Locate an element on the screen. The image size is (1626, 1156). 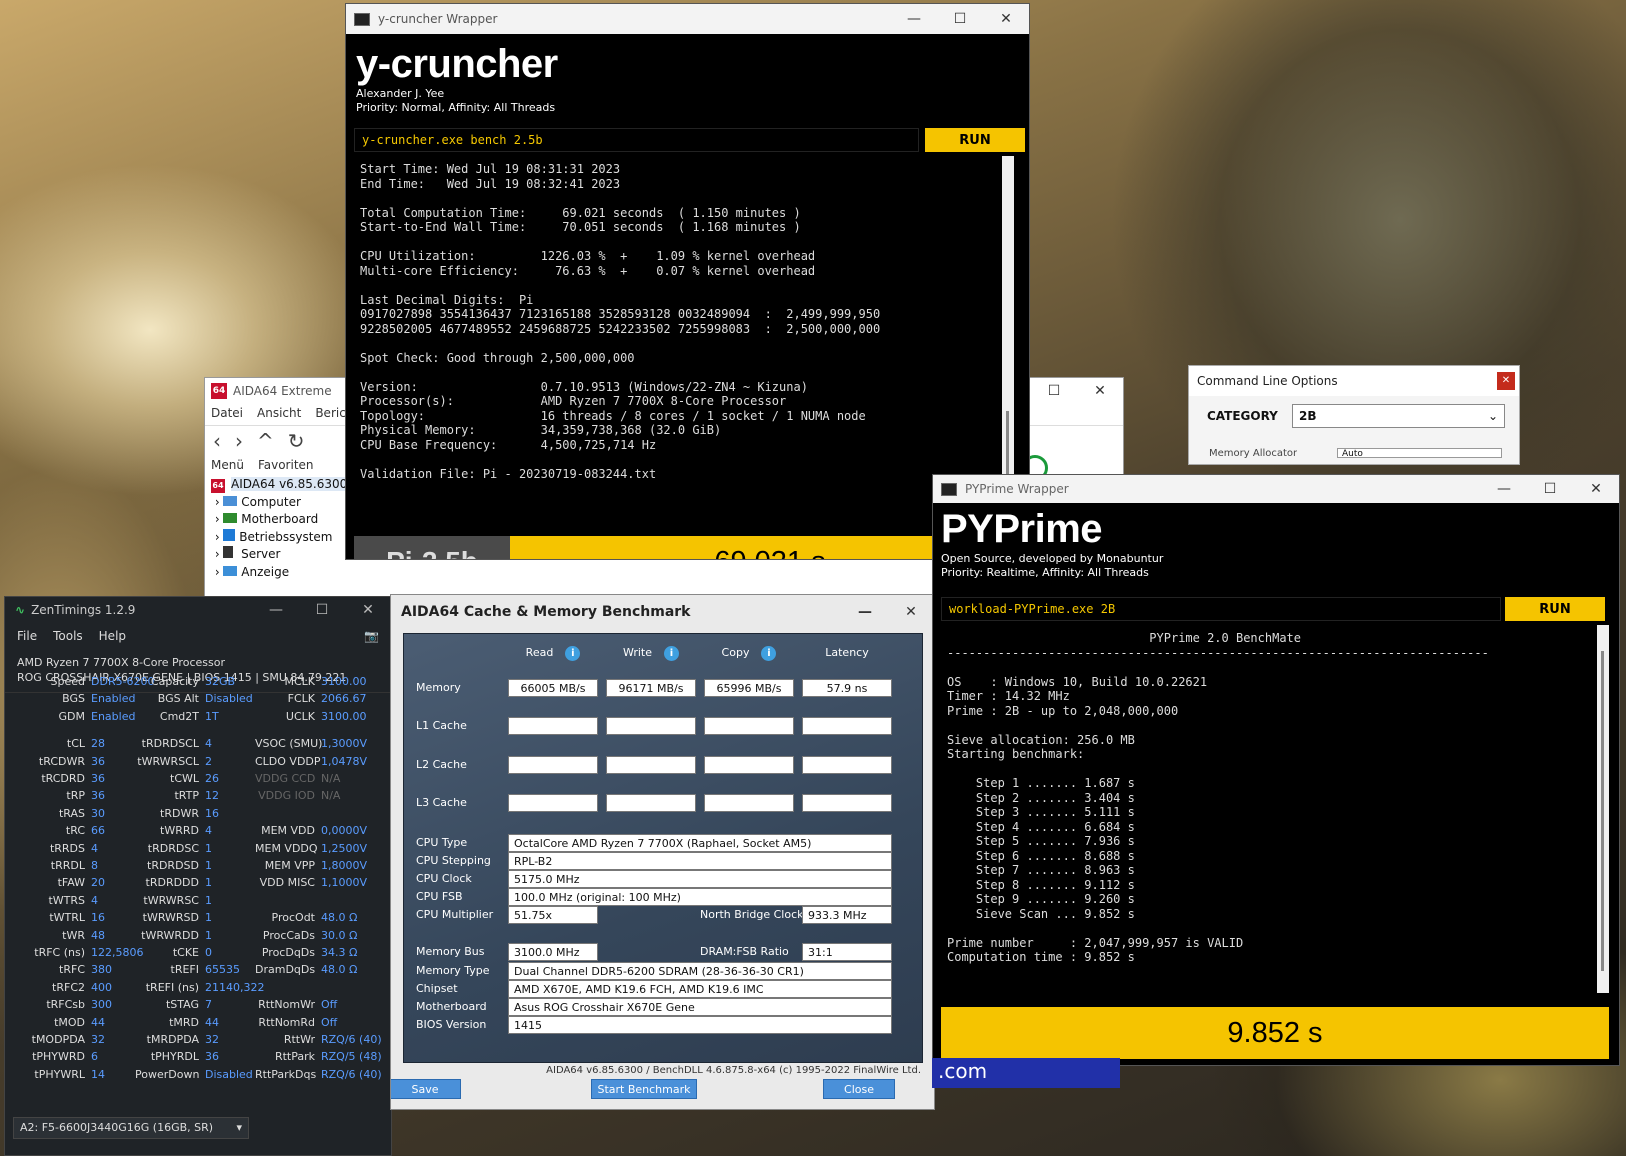
clo-category-select: 2B ⌄ is located at coordinates (1398, 416).